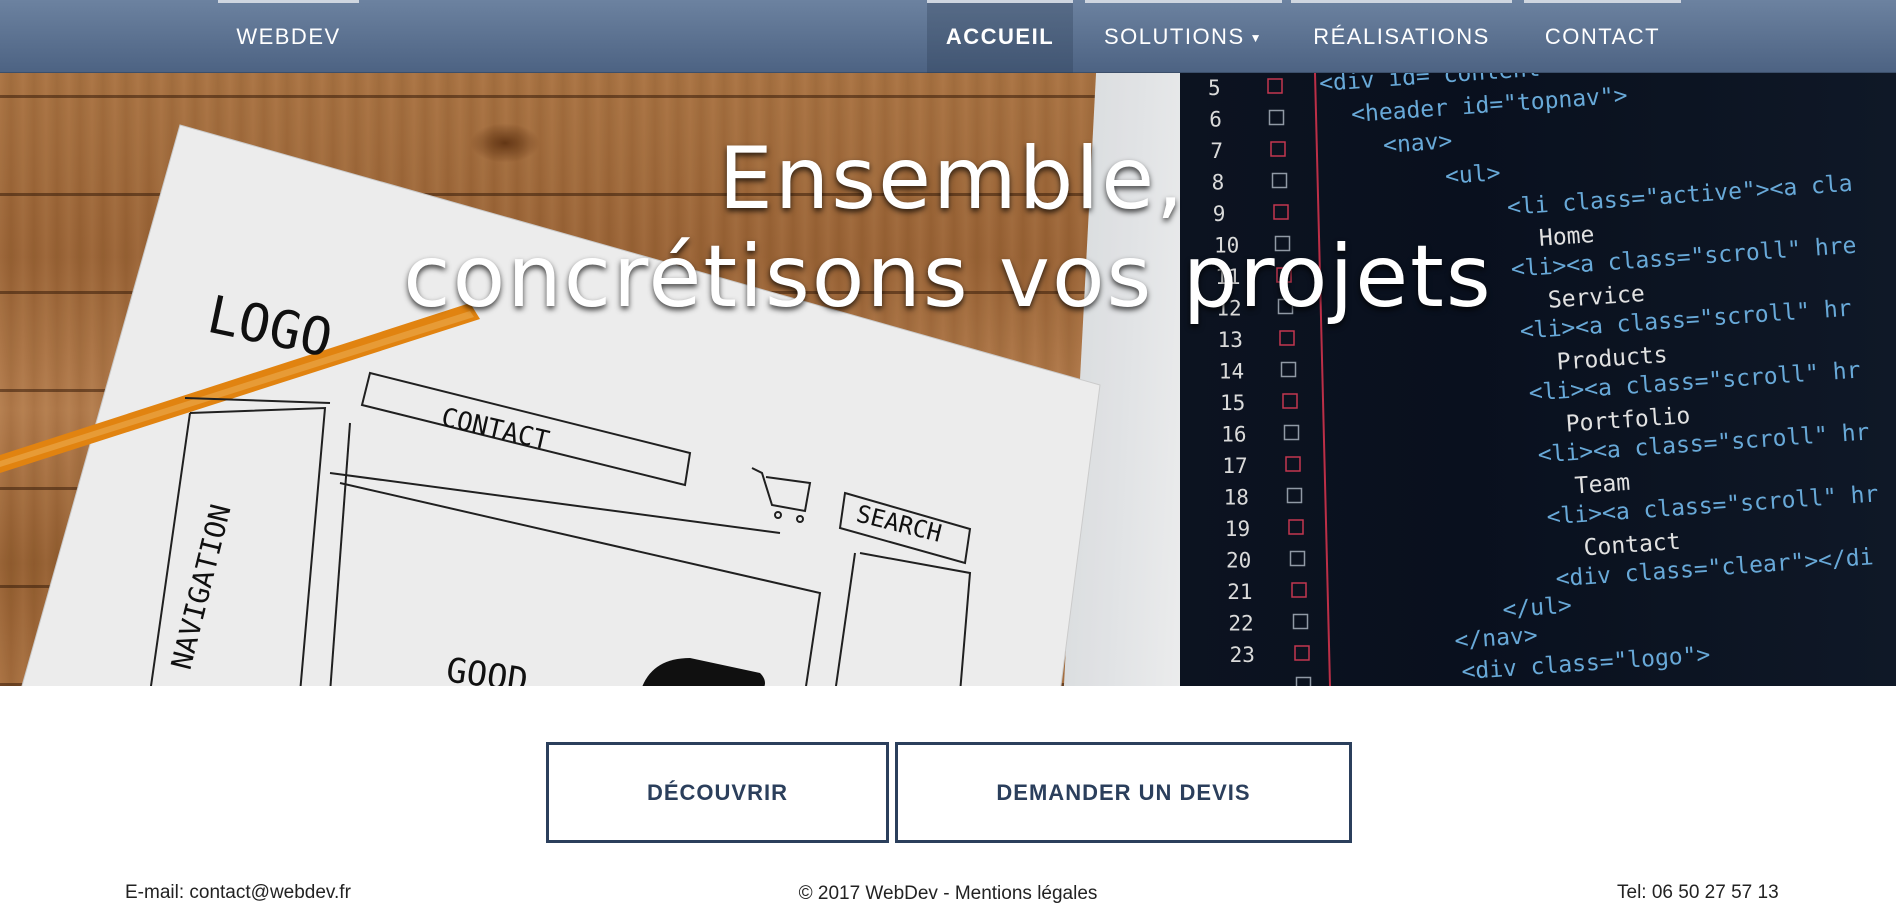 This screenshot has height=911, width=1896. I want to click on brand-label: WEBDEV, so click(288, 36).